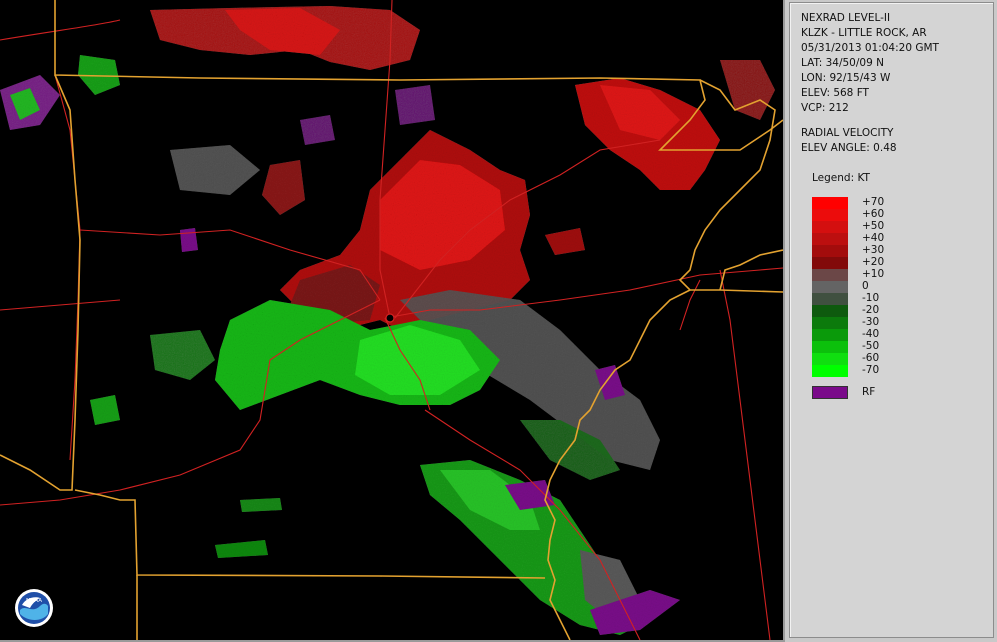  I want to click on noaa-logo: NOAA, so click(34, 608).